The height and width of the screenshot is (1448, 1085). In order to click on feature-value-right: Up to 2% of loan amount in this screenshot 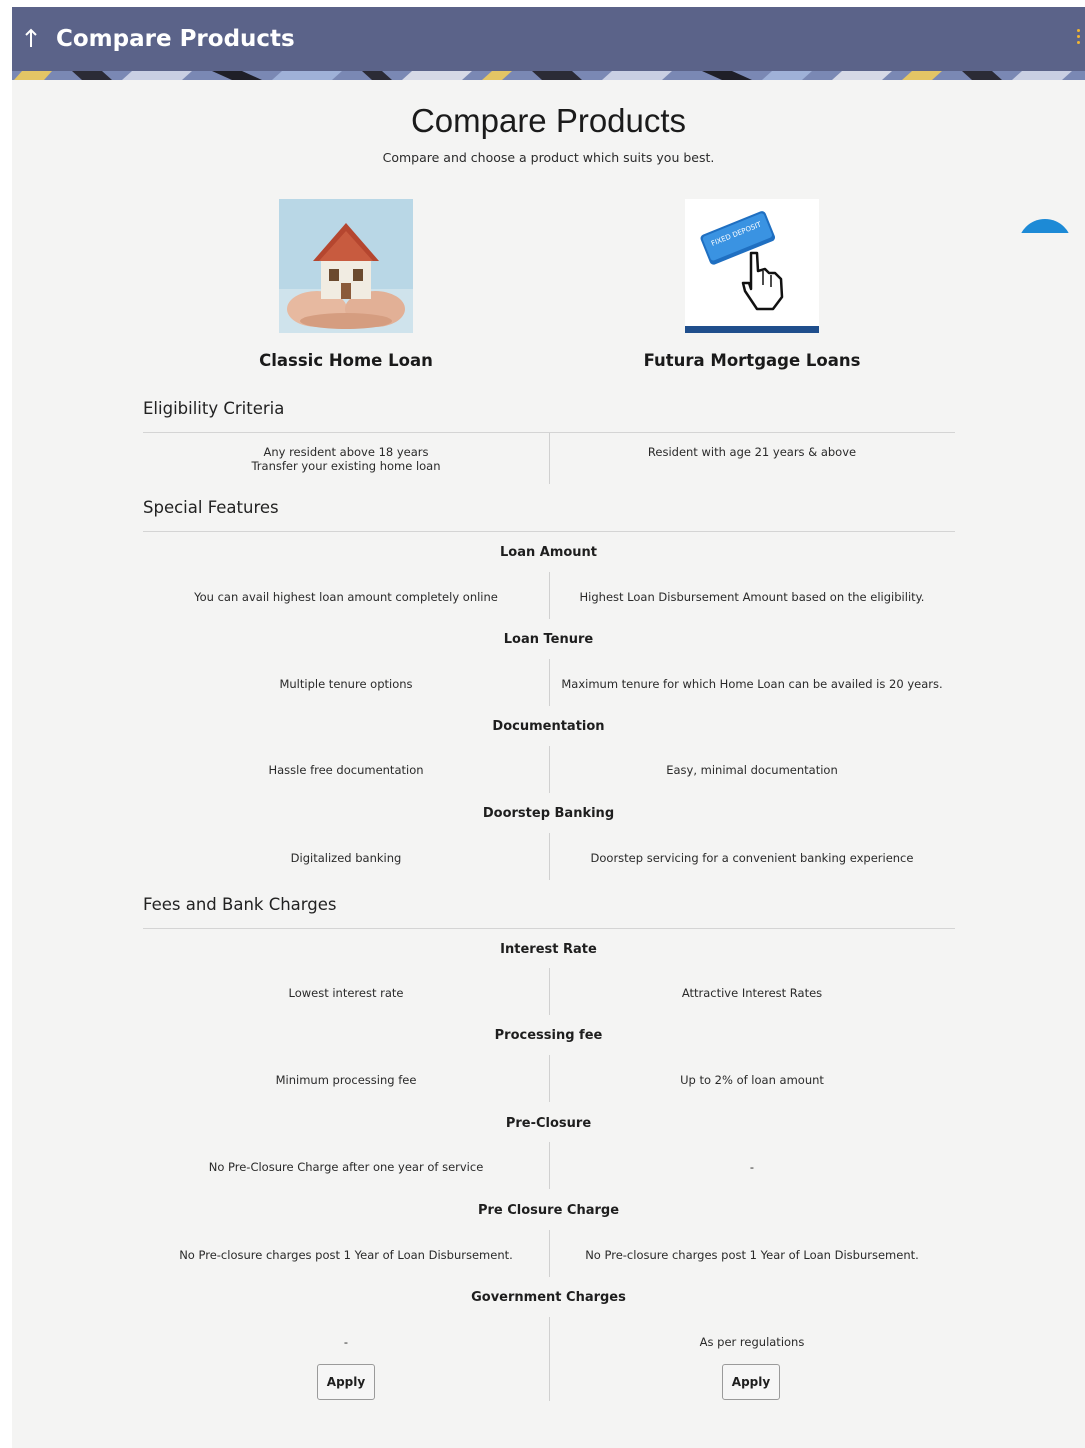, I will do `click(752, 1080)`.